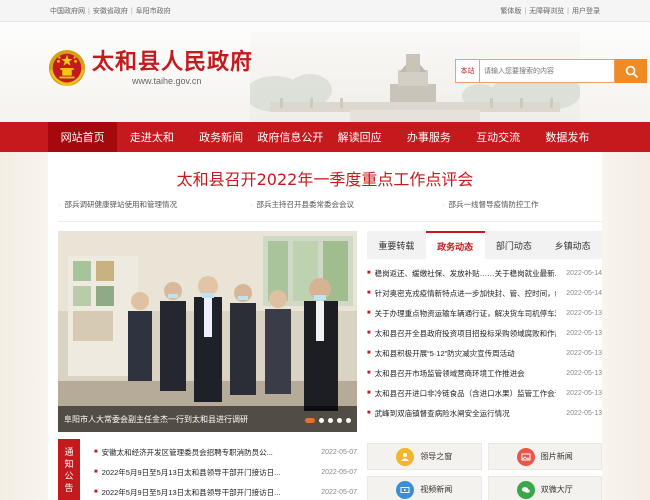 The height and width of the screenshot is (500, 650). Describe the element at coordinates (484, 373) in the screenshot. I see `list-item: ■ 太和县召开市场监管领域营商环境工作推进会 2022-05-13` at that location.